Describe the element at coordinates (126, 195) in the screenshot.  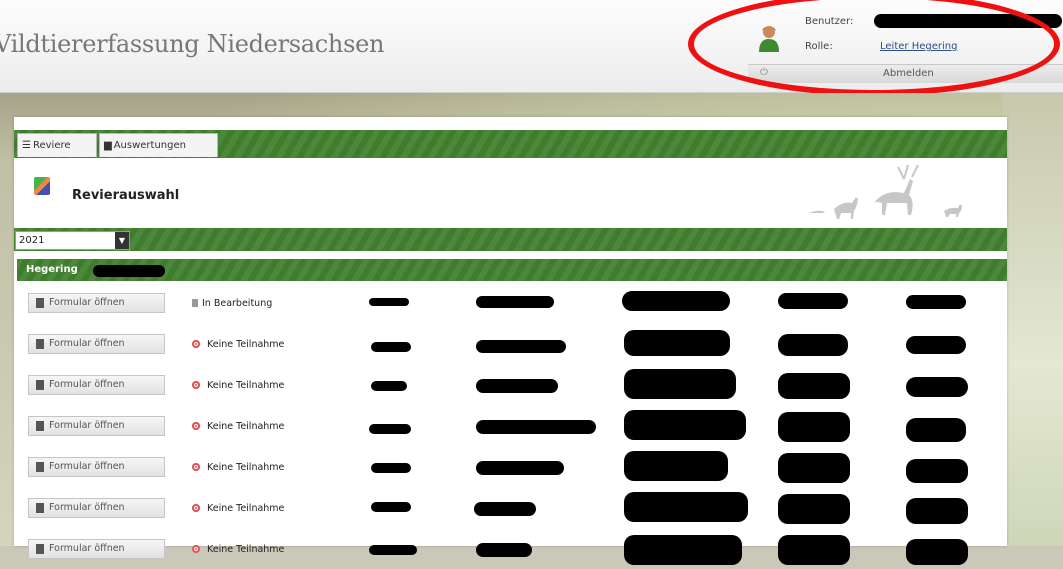
I see `page-title: Revierauswahl` at that location.